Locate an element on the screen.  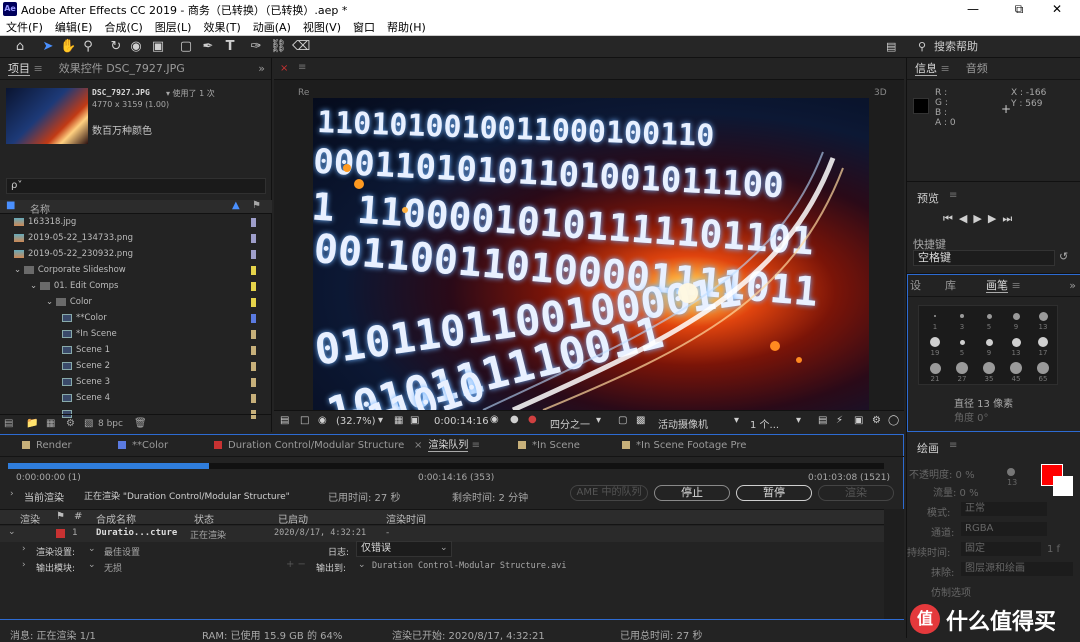
rotate-icon: ↻ is located at coordinates (116, 47).